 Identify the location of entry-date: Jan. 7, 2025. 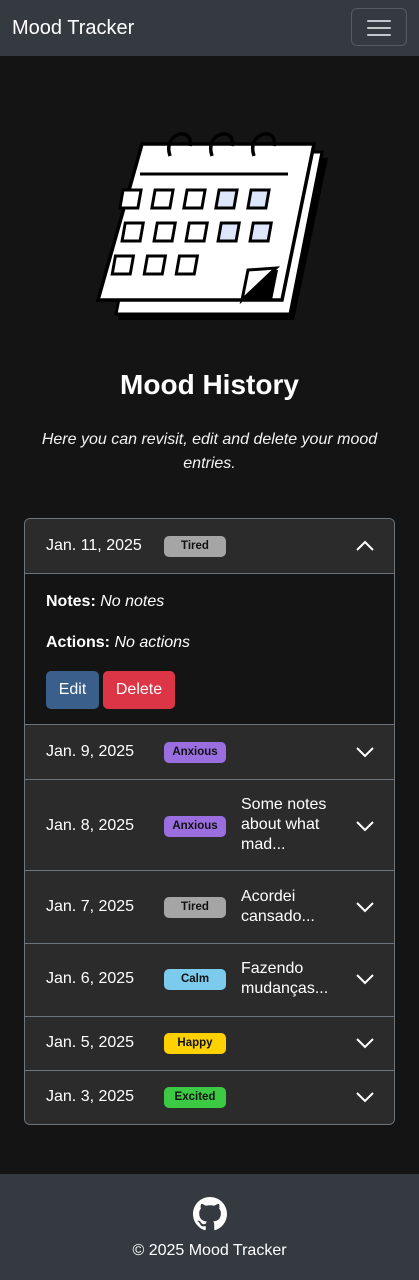
(90, 906).